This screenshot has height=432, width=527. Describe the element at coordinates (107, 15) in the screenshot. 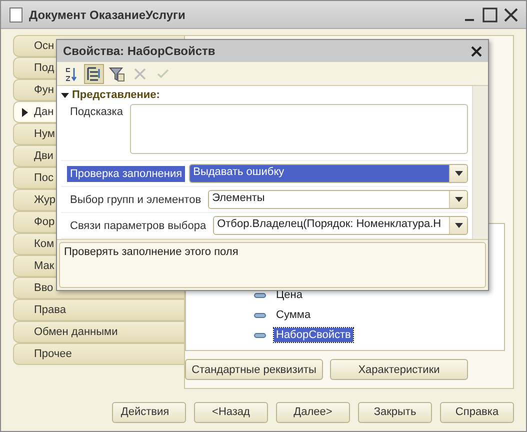

I see `window-title: Документ ОказаниеУслуги` at that location.